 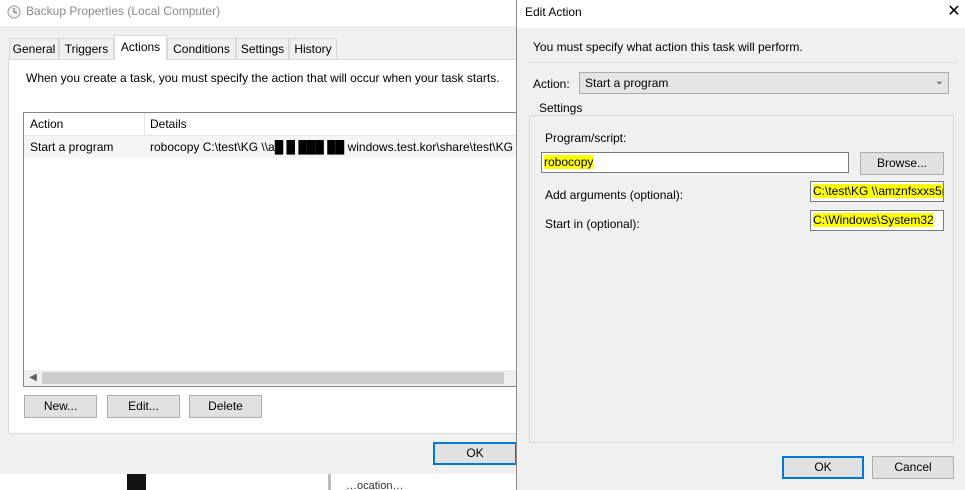 I want to click on tab-conditions: Conditions, so click(x=201, y=48).